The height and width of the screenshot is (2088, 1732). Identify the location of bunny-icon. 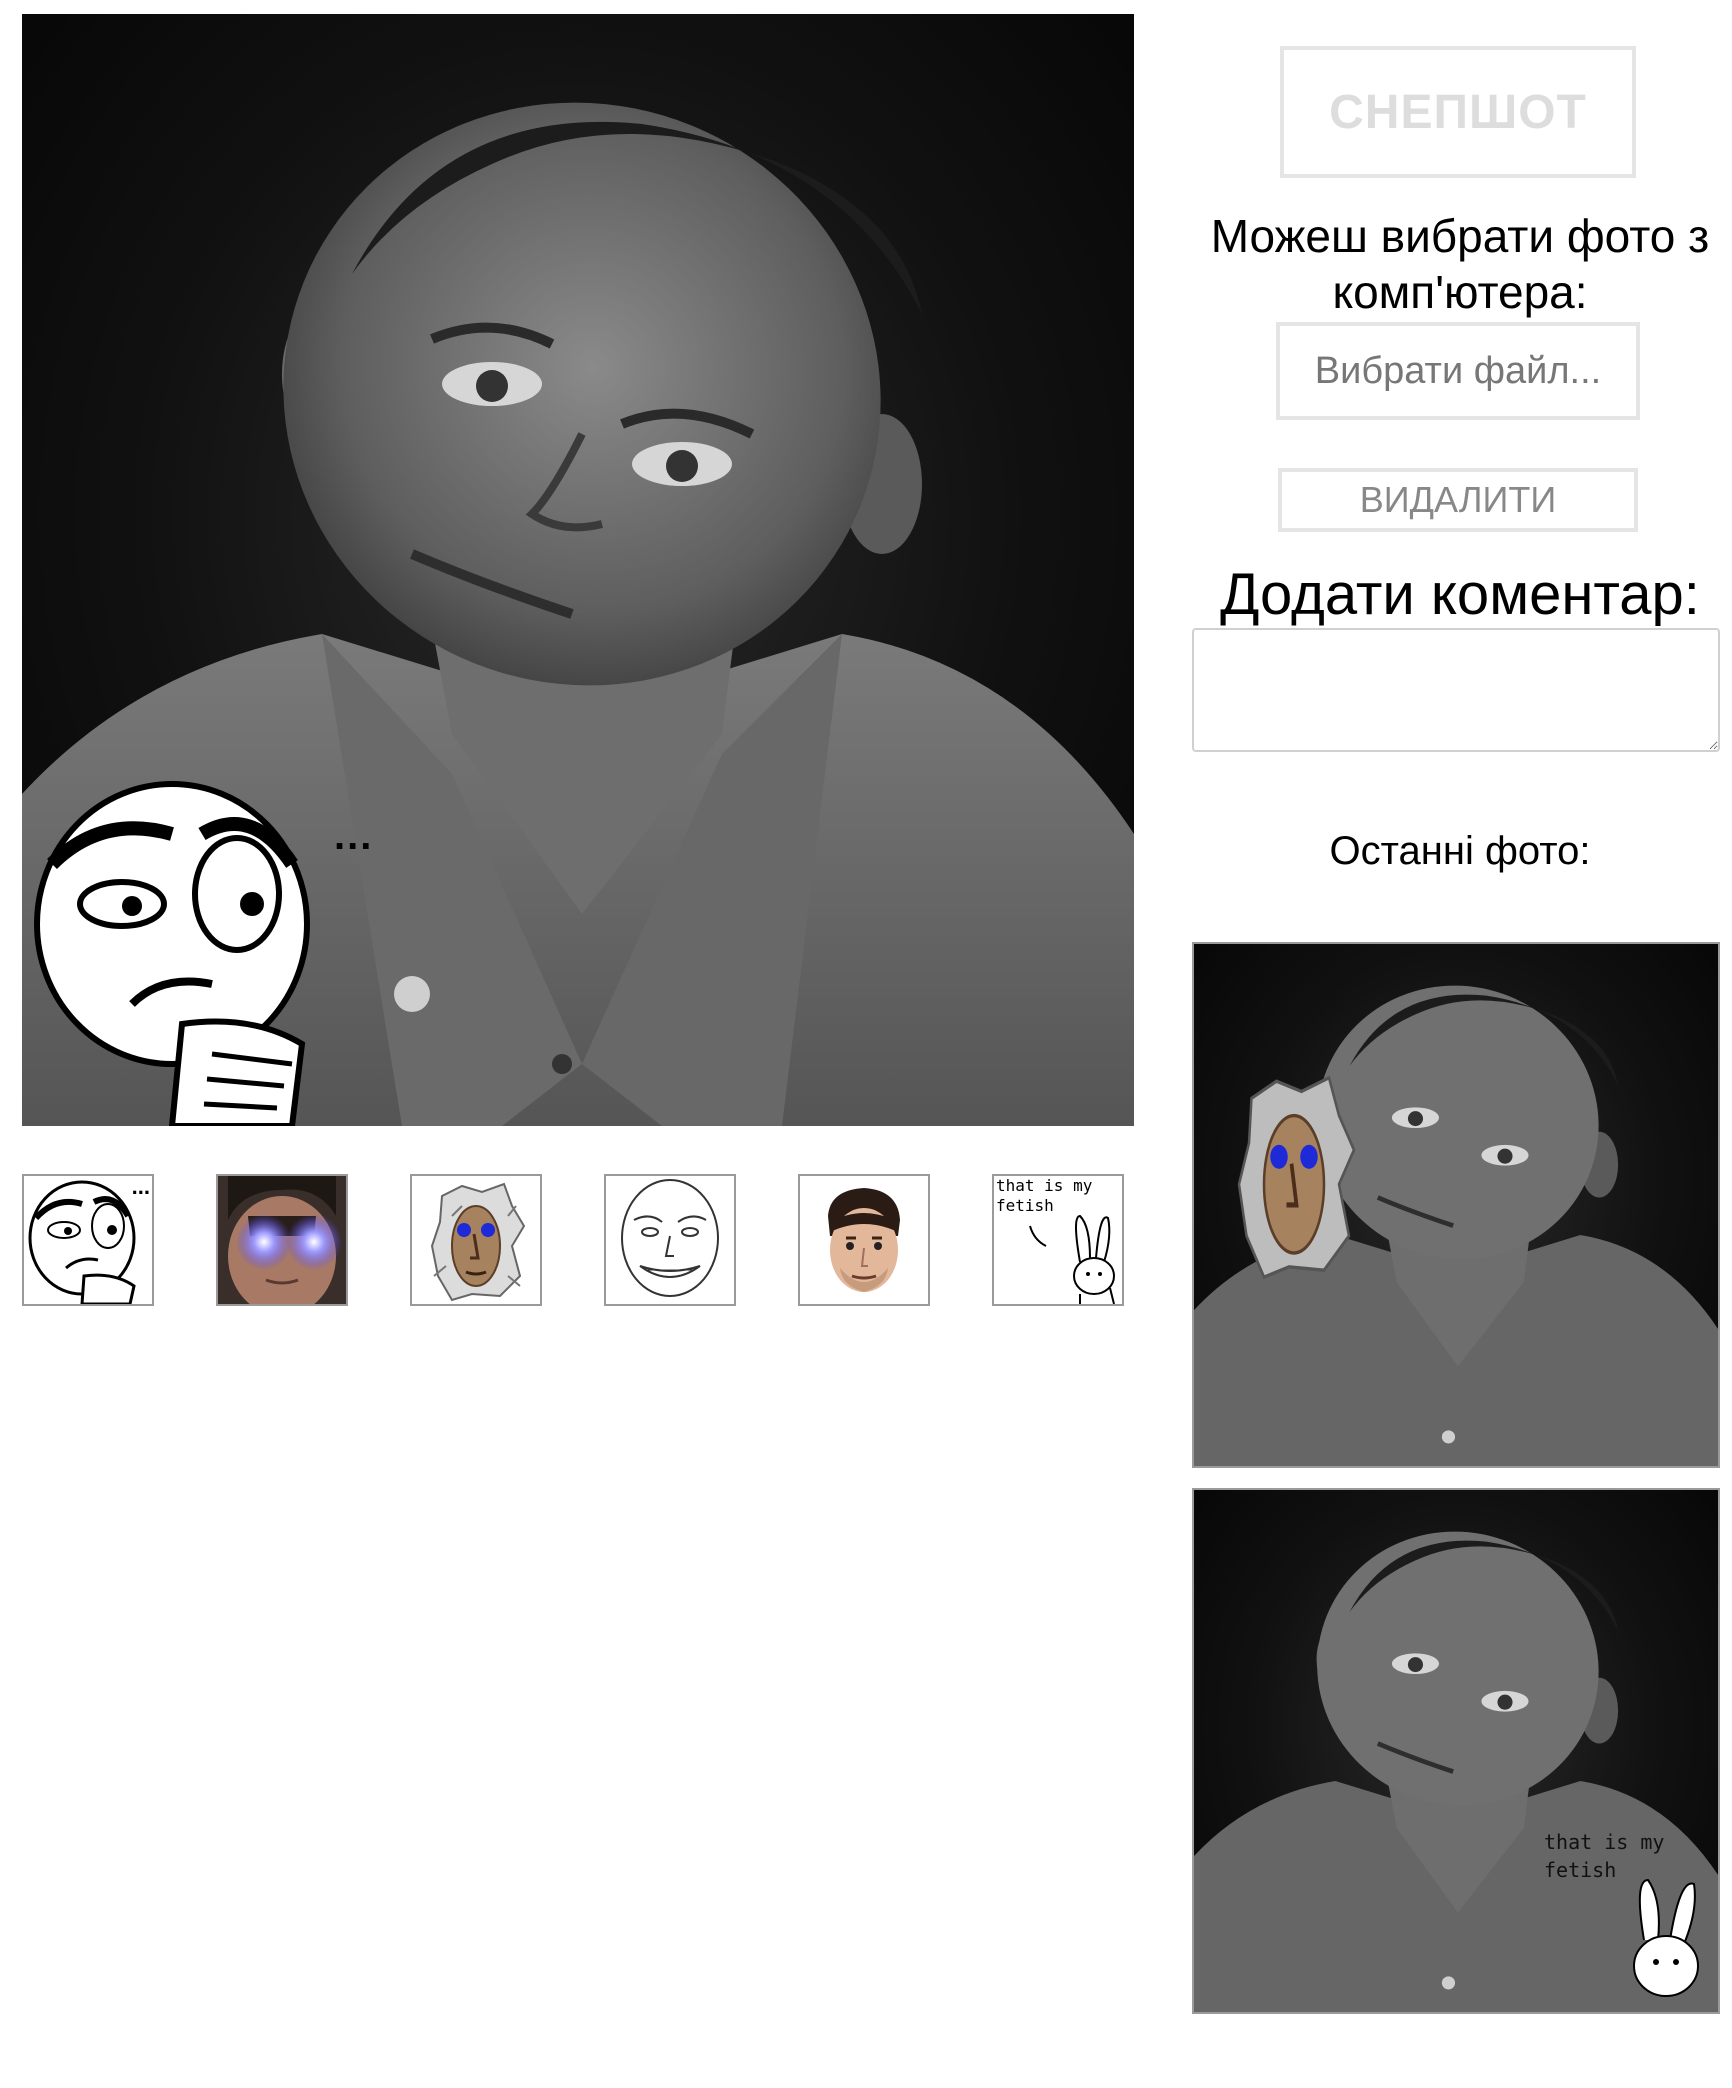
(1666, 1937).